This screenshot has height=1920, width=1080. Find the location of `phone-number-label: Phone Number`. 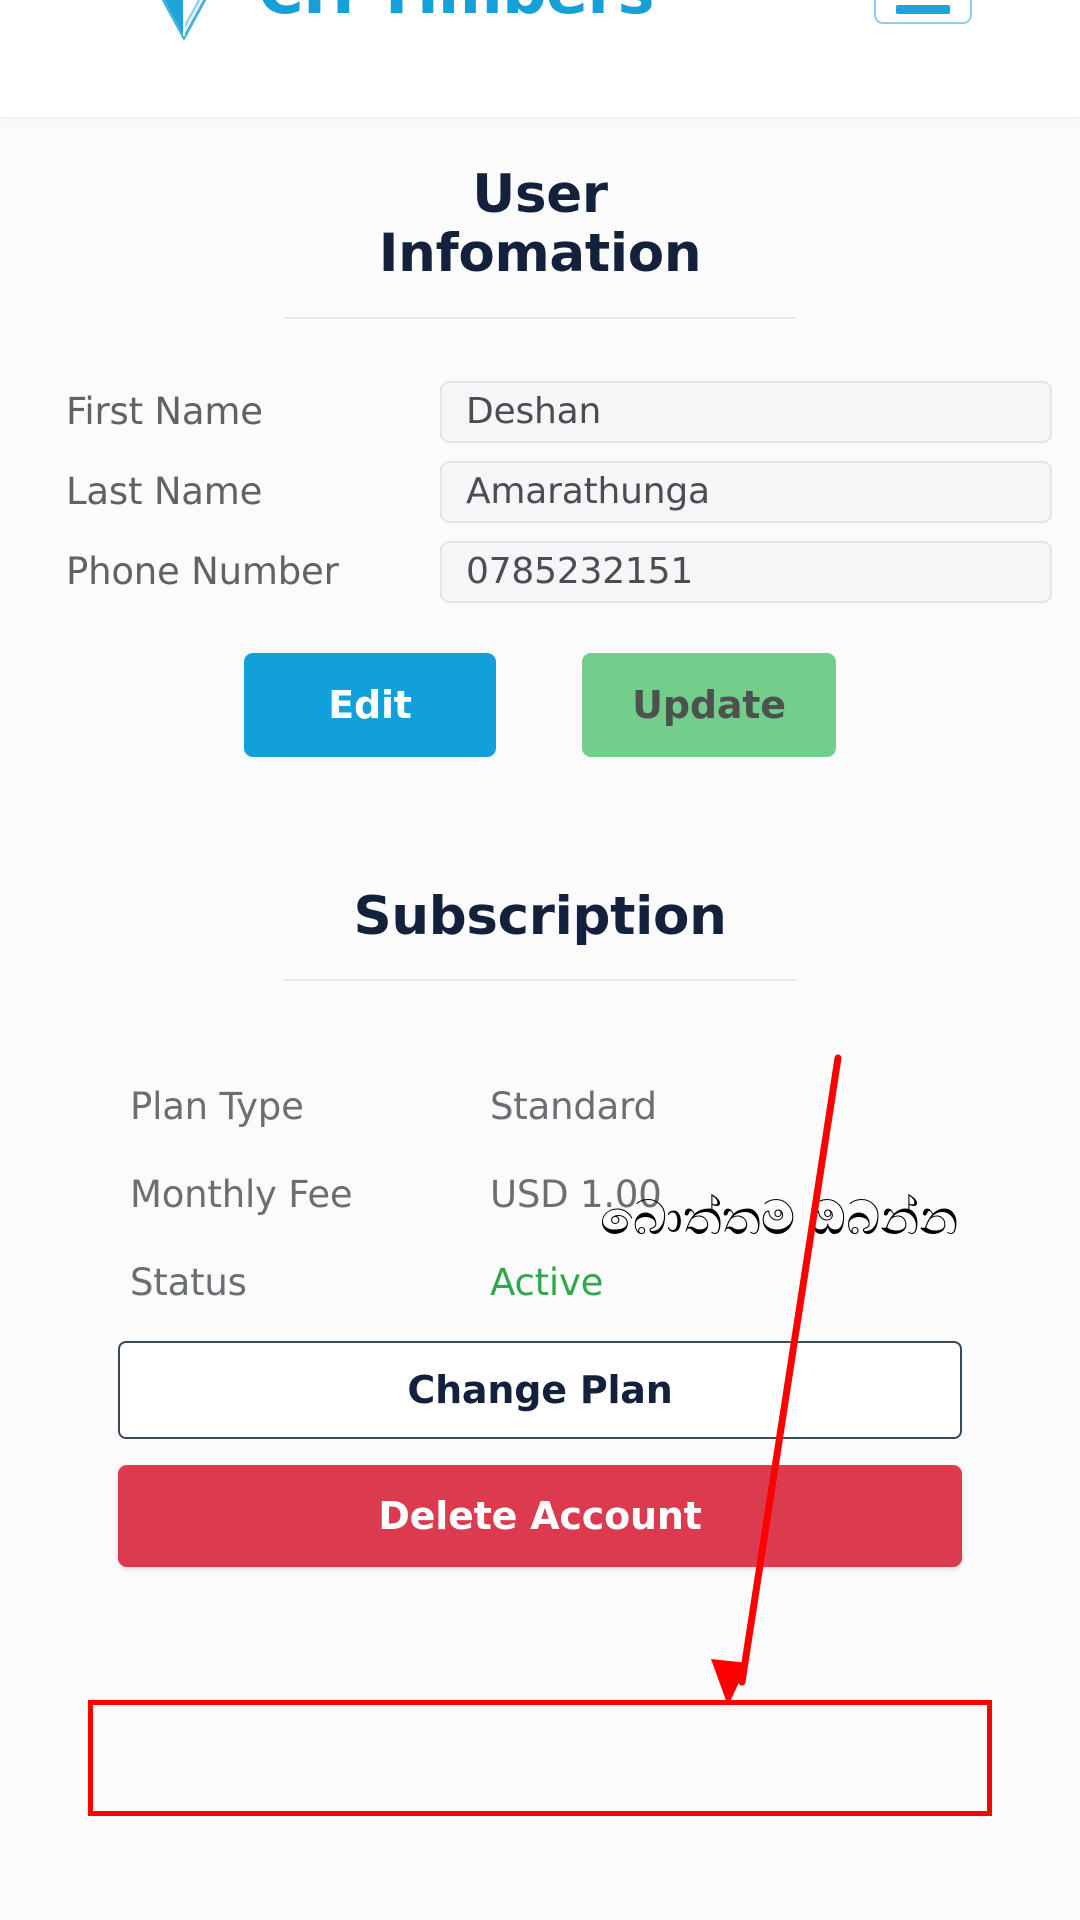

phone-number-label: Phone Number is located at coordinates (202, 572).